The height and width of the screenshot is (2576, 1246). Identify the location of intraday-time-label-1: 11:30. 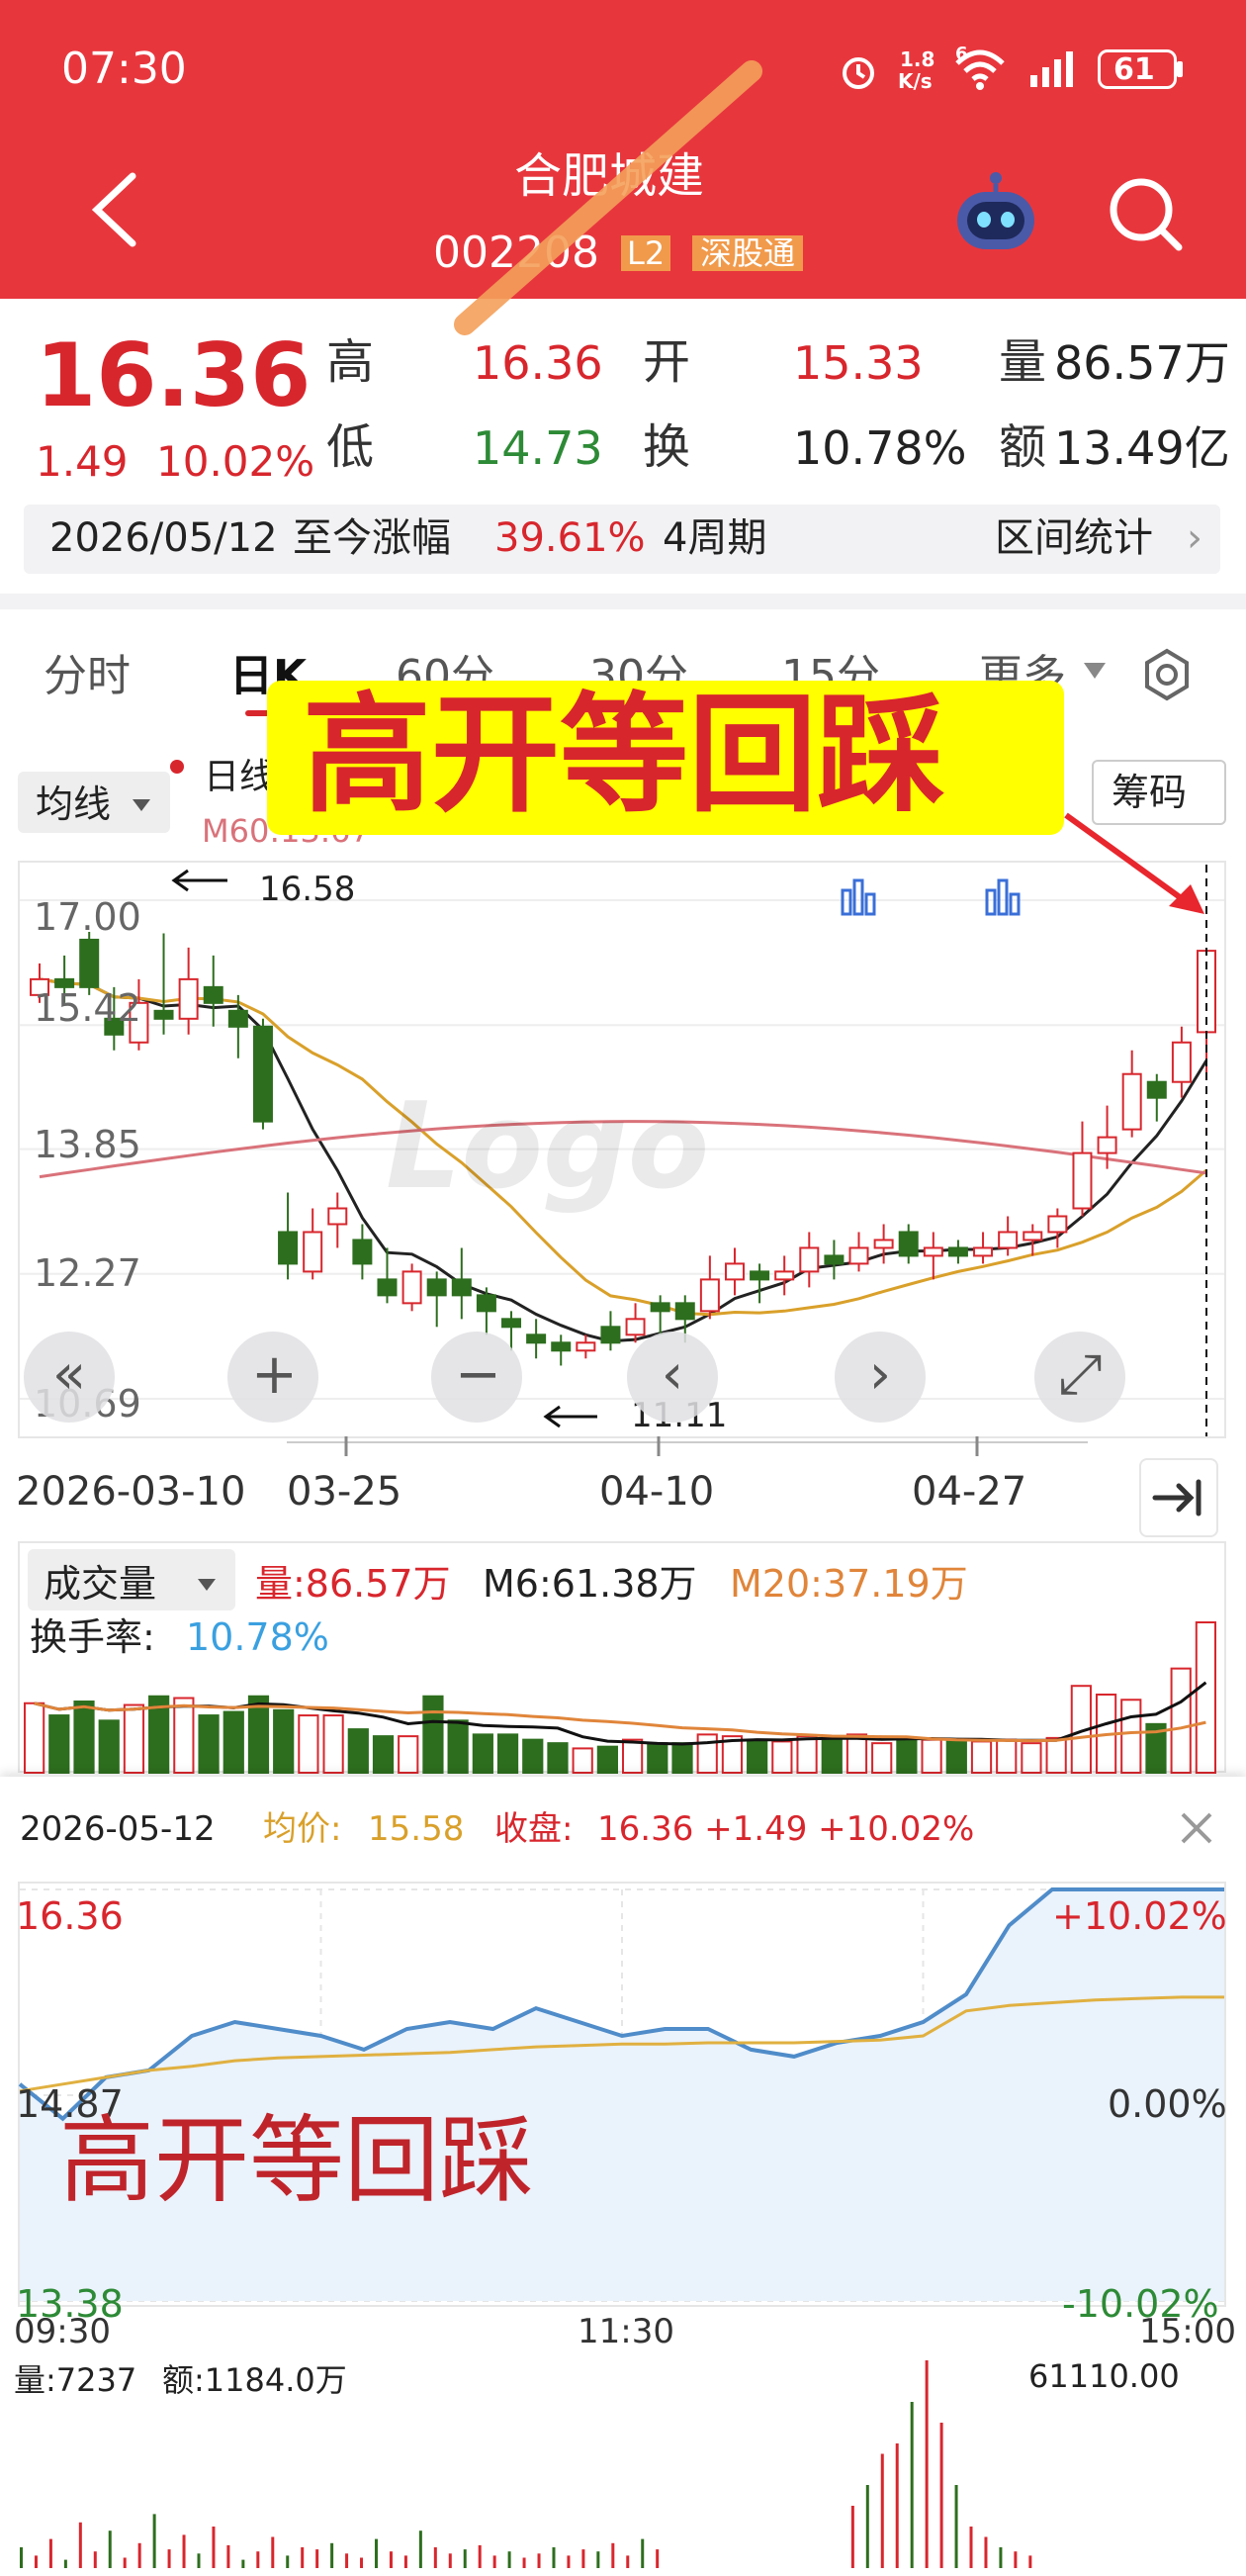
(626, 2331).